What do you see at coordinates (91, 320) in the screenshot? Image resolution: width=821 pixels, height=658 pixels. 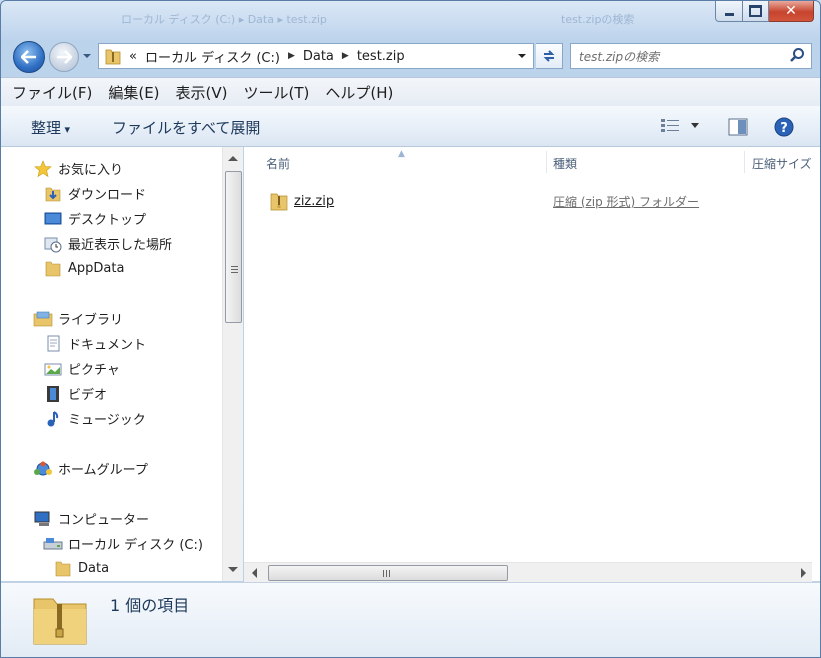 I see `nav-libraries-label: ライブラリ` at bounding box center [91, 320].